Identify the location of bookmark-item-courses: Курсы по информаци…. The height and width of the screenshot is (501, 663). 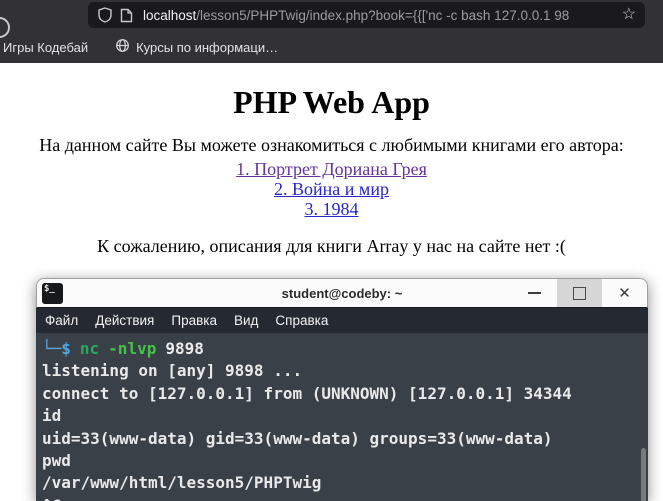
(196, 47).